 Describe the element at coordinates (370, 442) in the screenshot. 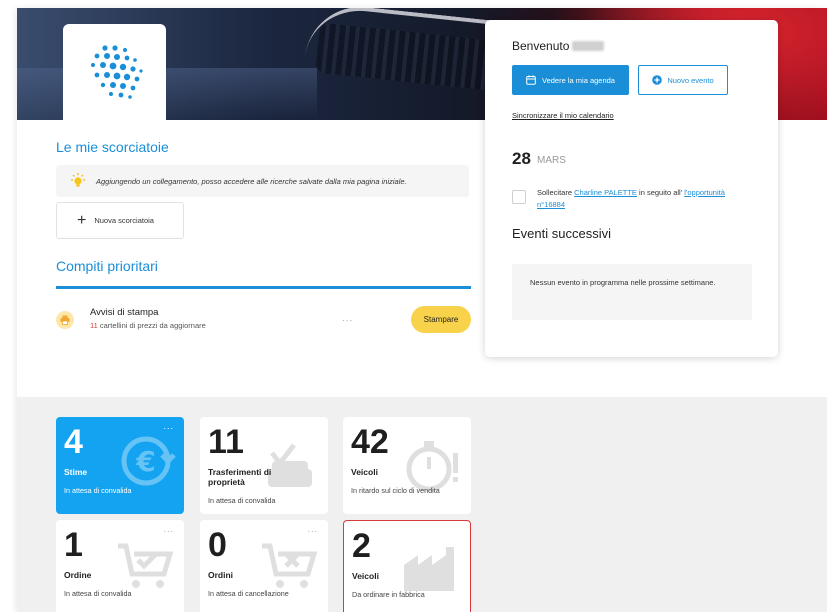

I see `kpi-value: 42` at that location.